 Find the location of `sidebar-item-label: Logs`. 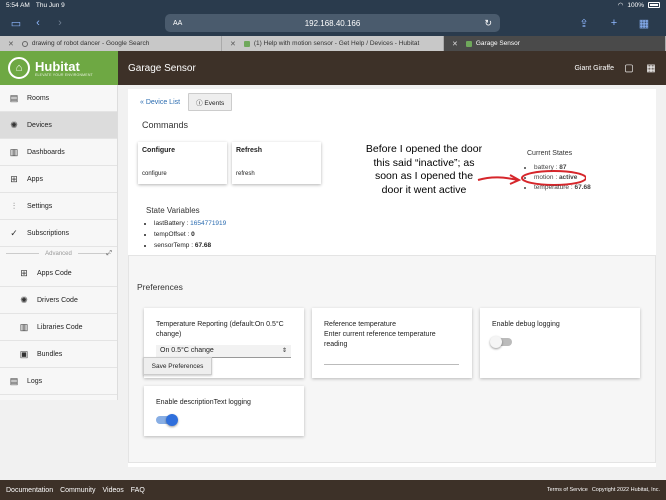

sidebar-item-label: Logs is located at coordinates (35, 381).